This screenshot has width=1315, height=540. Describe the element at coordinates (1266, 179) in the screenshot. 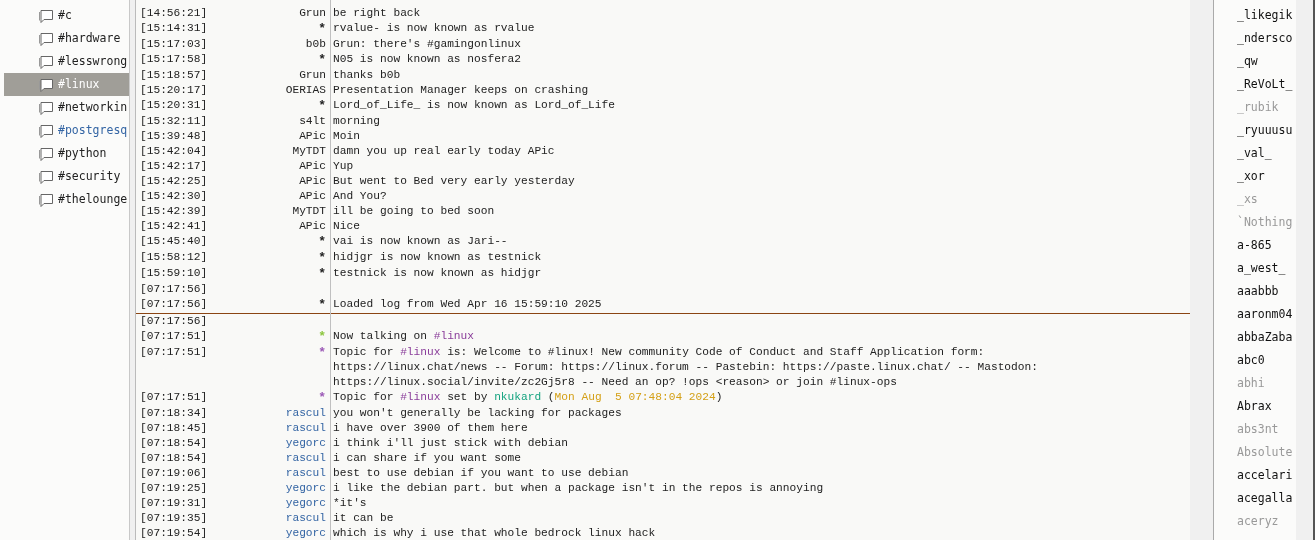

I see `user-item: _xor` at that location.